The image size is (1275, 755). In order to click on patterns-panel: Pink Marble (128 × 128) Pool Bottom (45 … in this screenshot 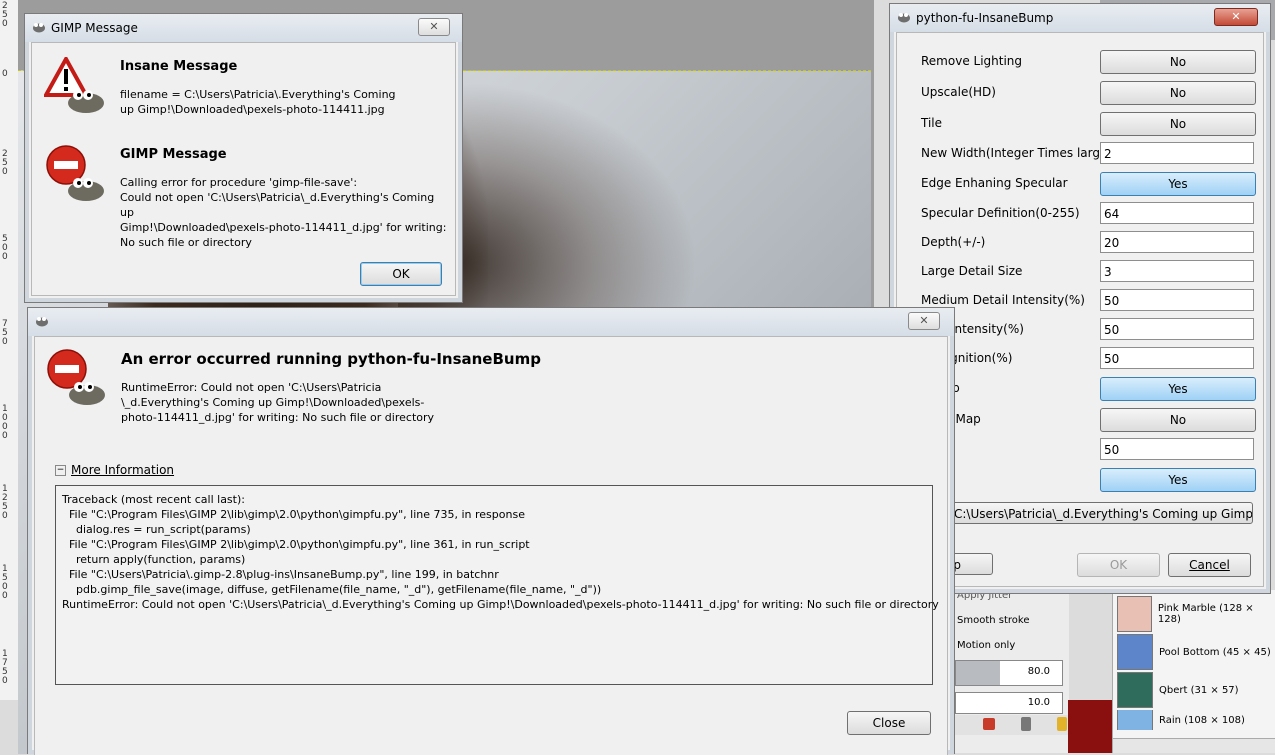, I will do `click(1193, 671)`.